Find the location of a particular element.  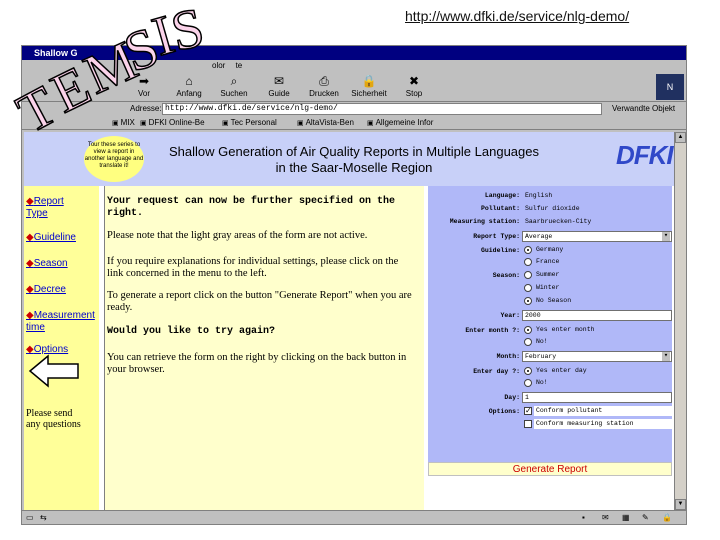

link-tec: Tec Personal is located at coordinates (249, 122).